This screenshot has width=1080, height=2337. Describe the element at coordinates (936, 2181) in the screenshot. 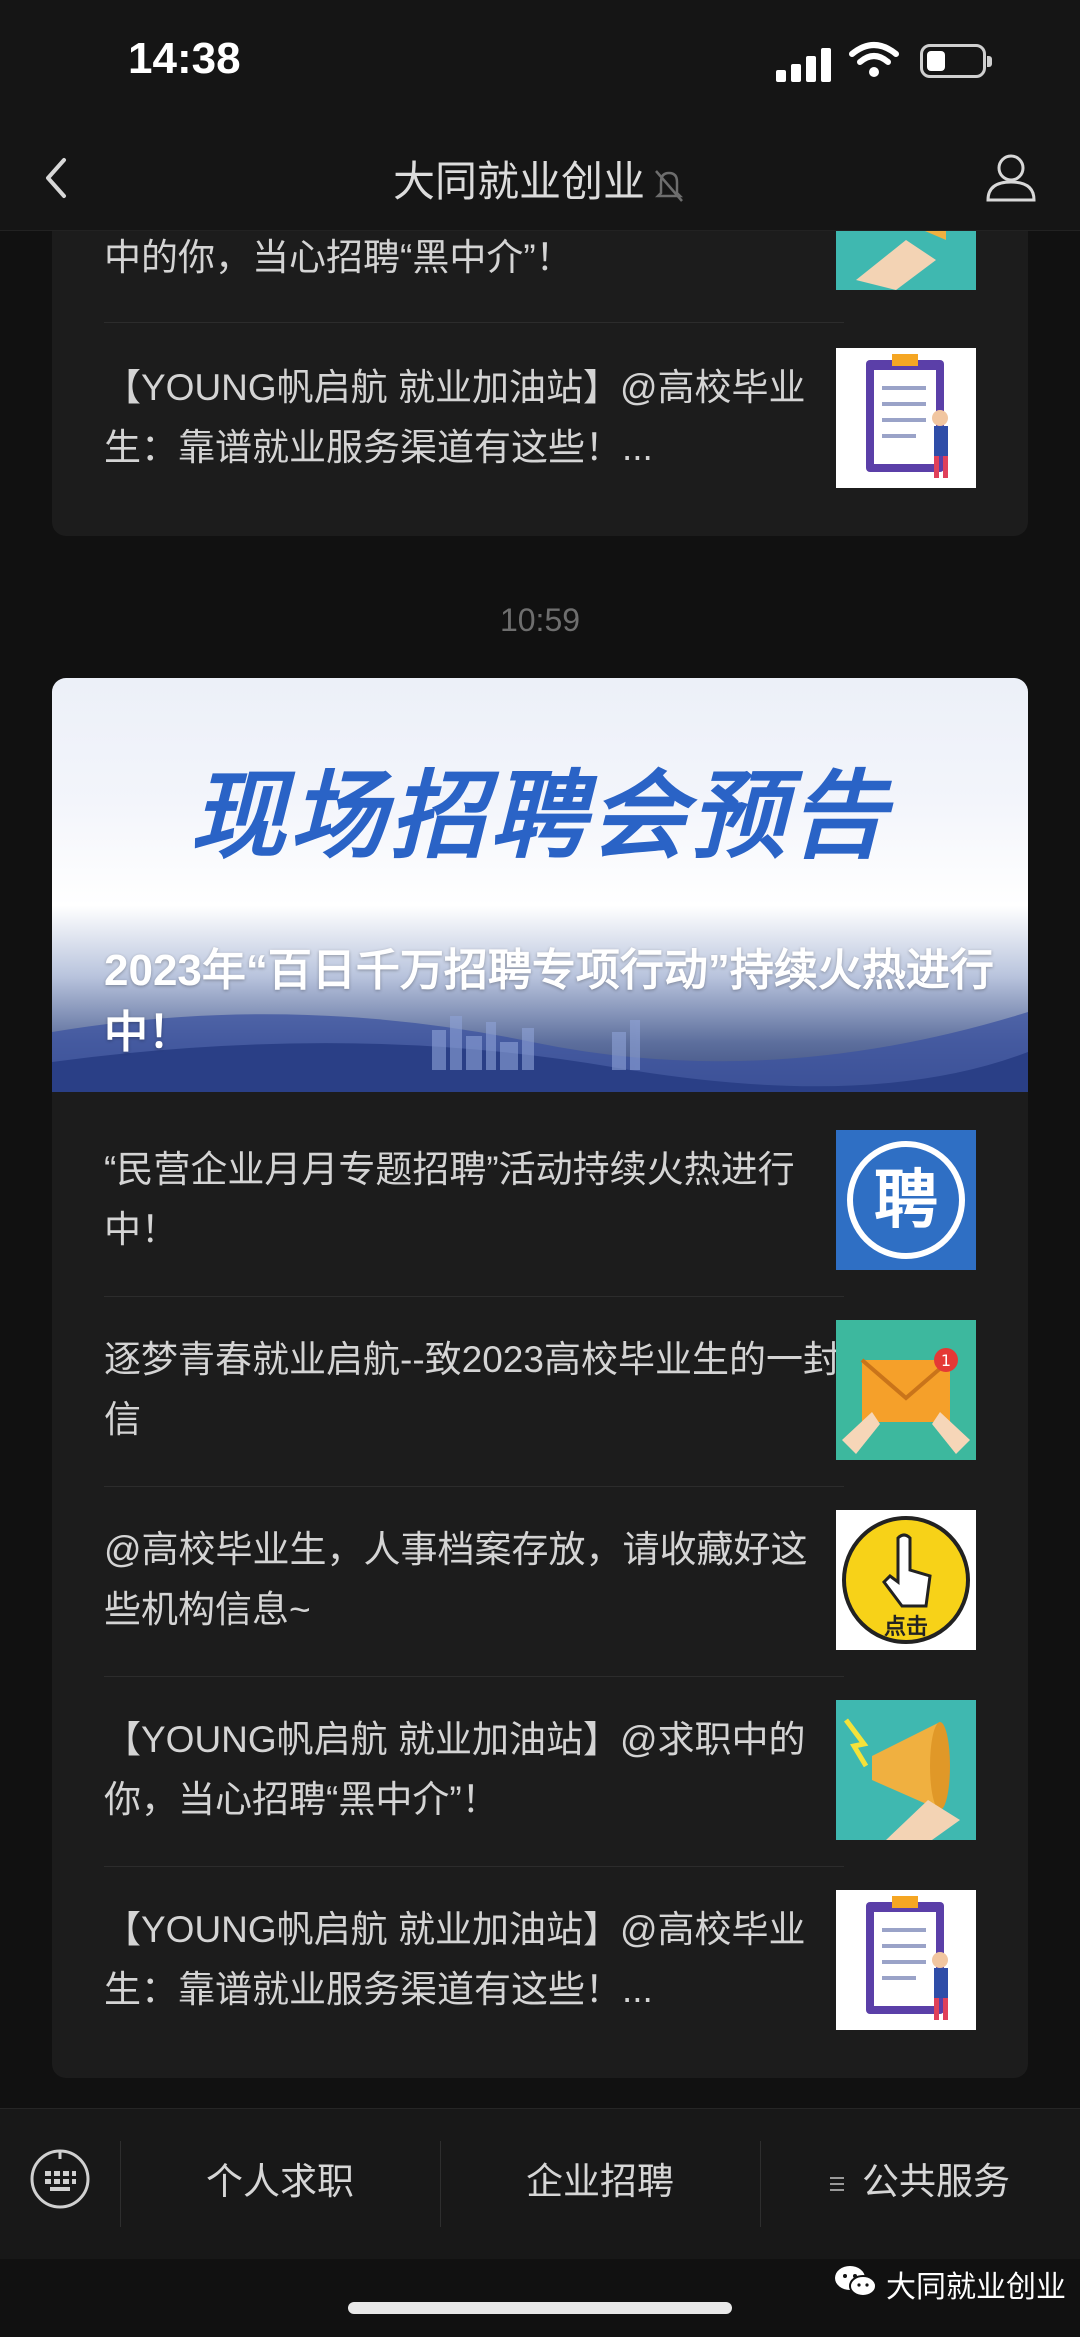

I see `menu-label: 公共服务` at that location.